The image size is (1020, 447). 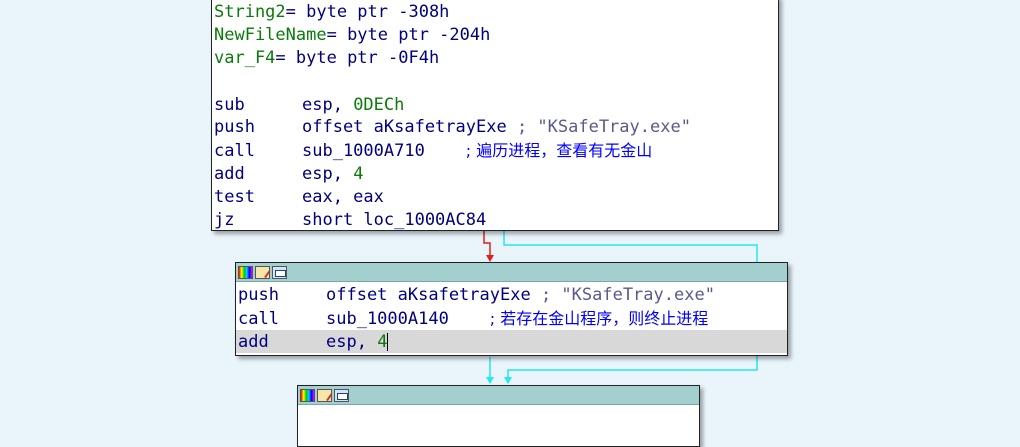 What do you see at coordinates (258, 220) in the screenshot?
I see `mnemonic: jz` at bounding box center [258, 220].